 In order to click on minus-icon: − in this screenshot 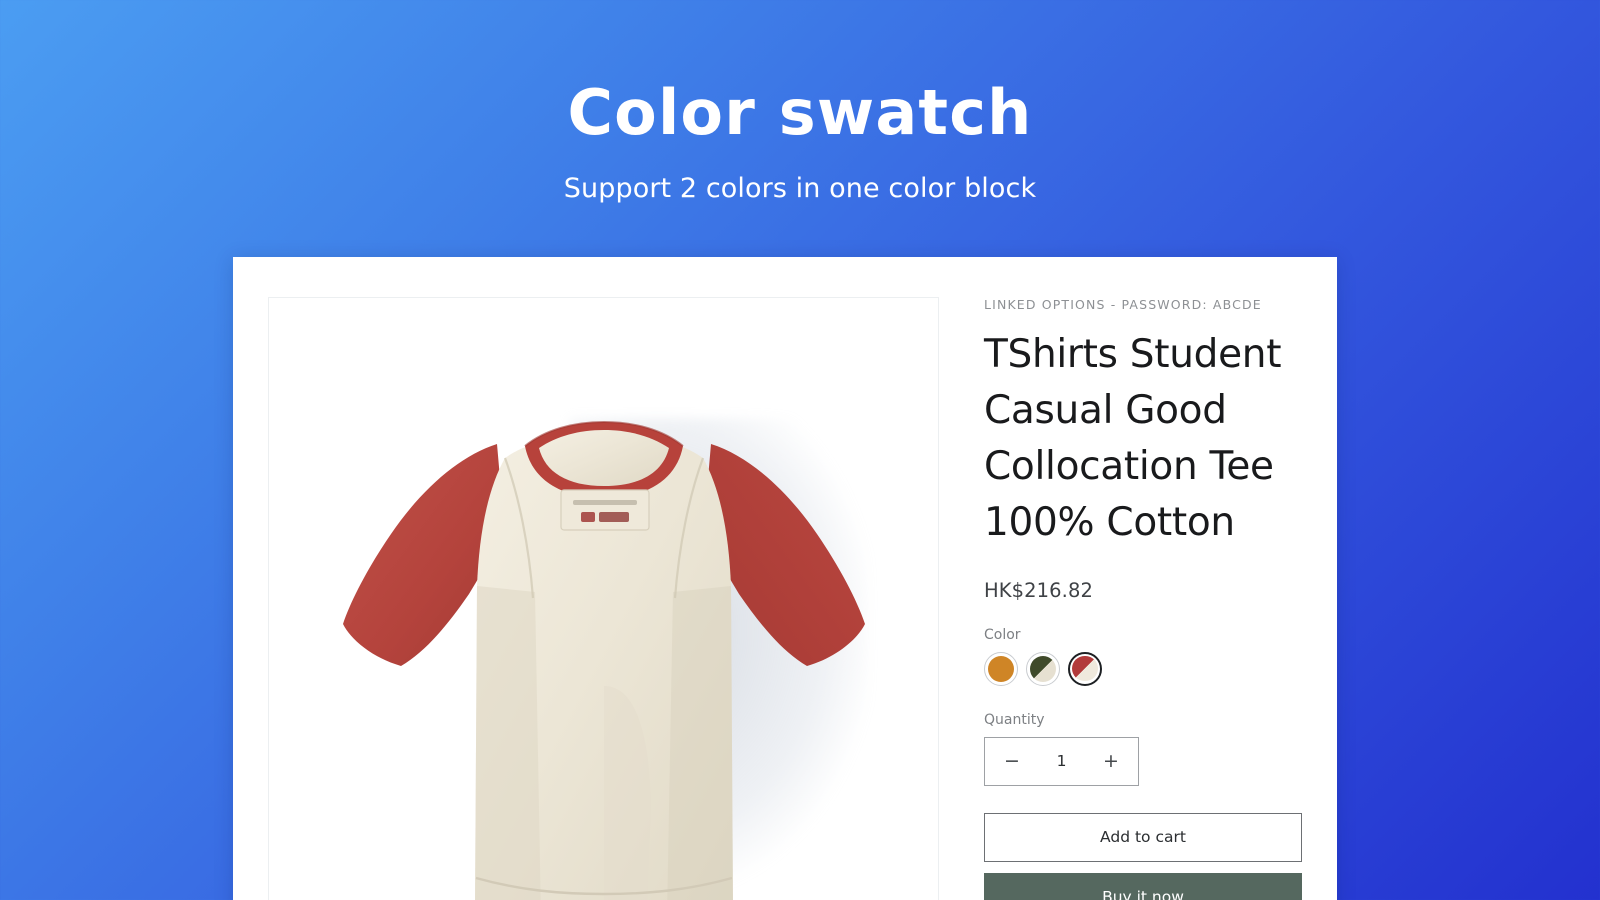, I will do `click(1012, 761)`.